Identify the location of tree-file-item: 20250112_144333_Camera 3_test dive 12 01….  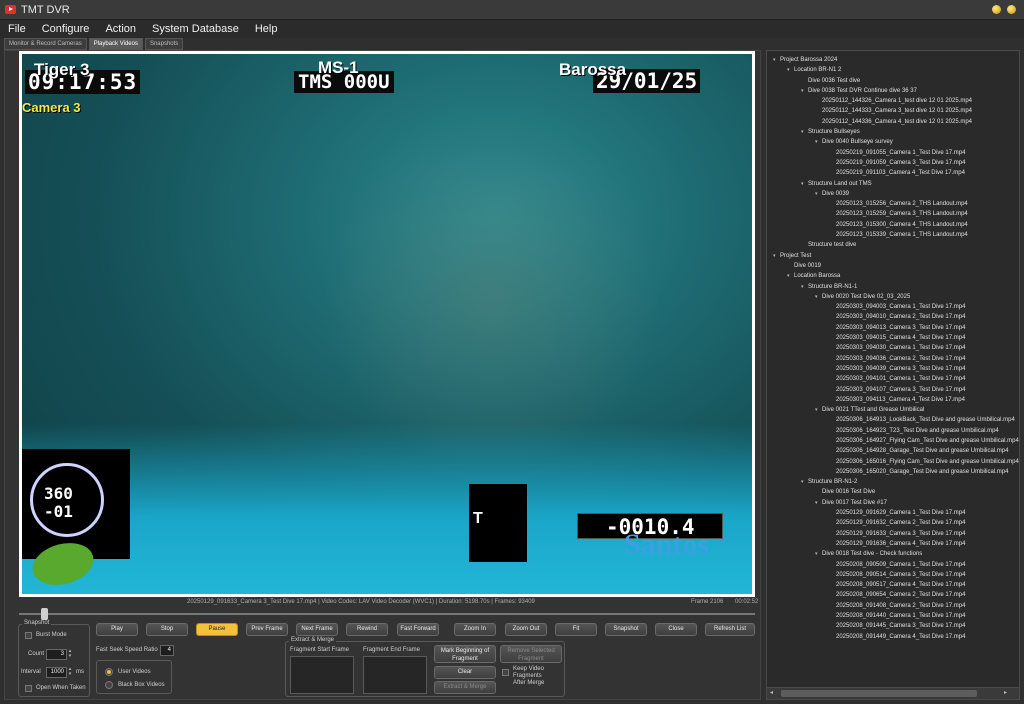
(893, 111).